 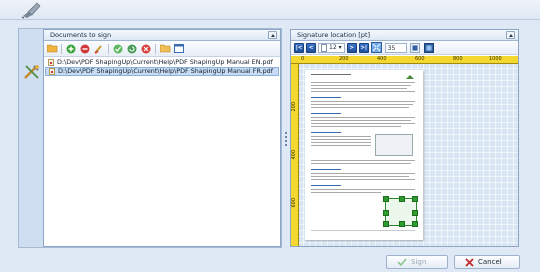 I want to click on cancel-button: Cancel, so click(x=487, y=262).